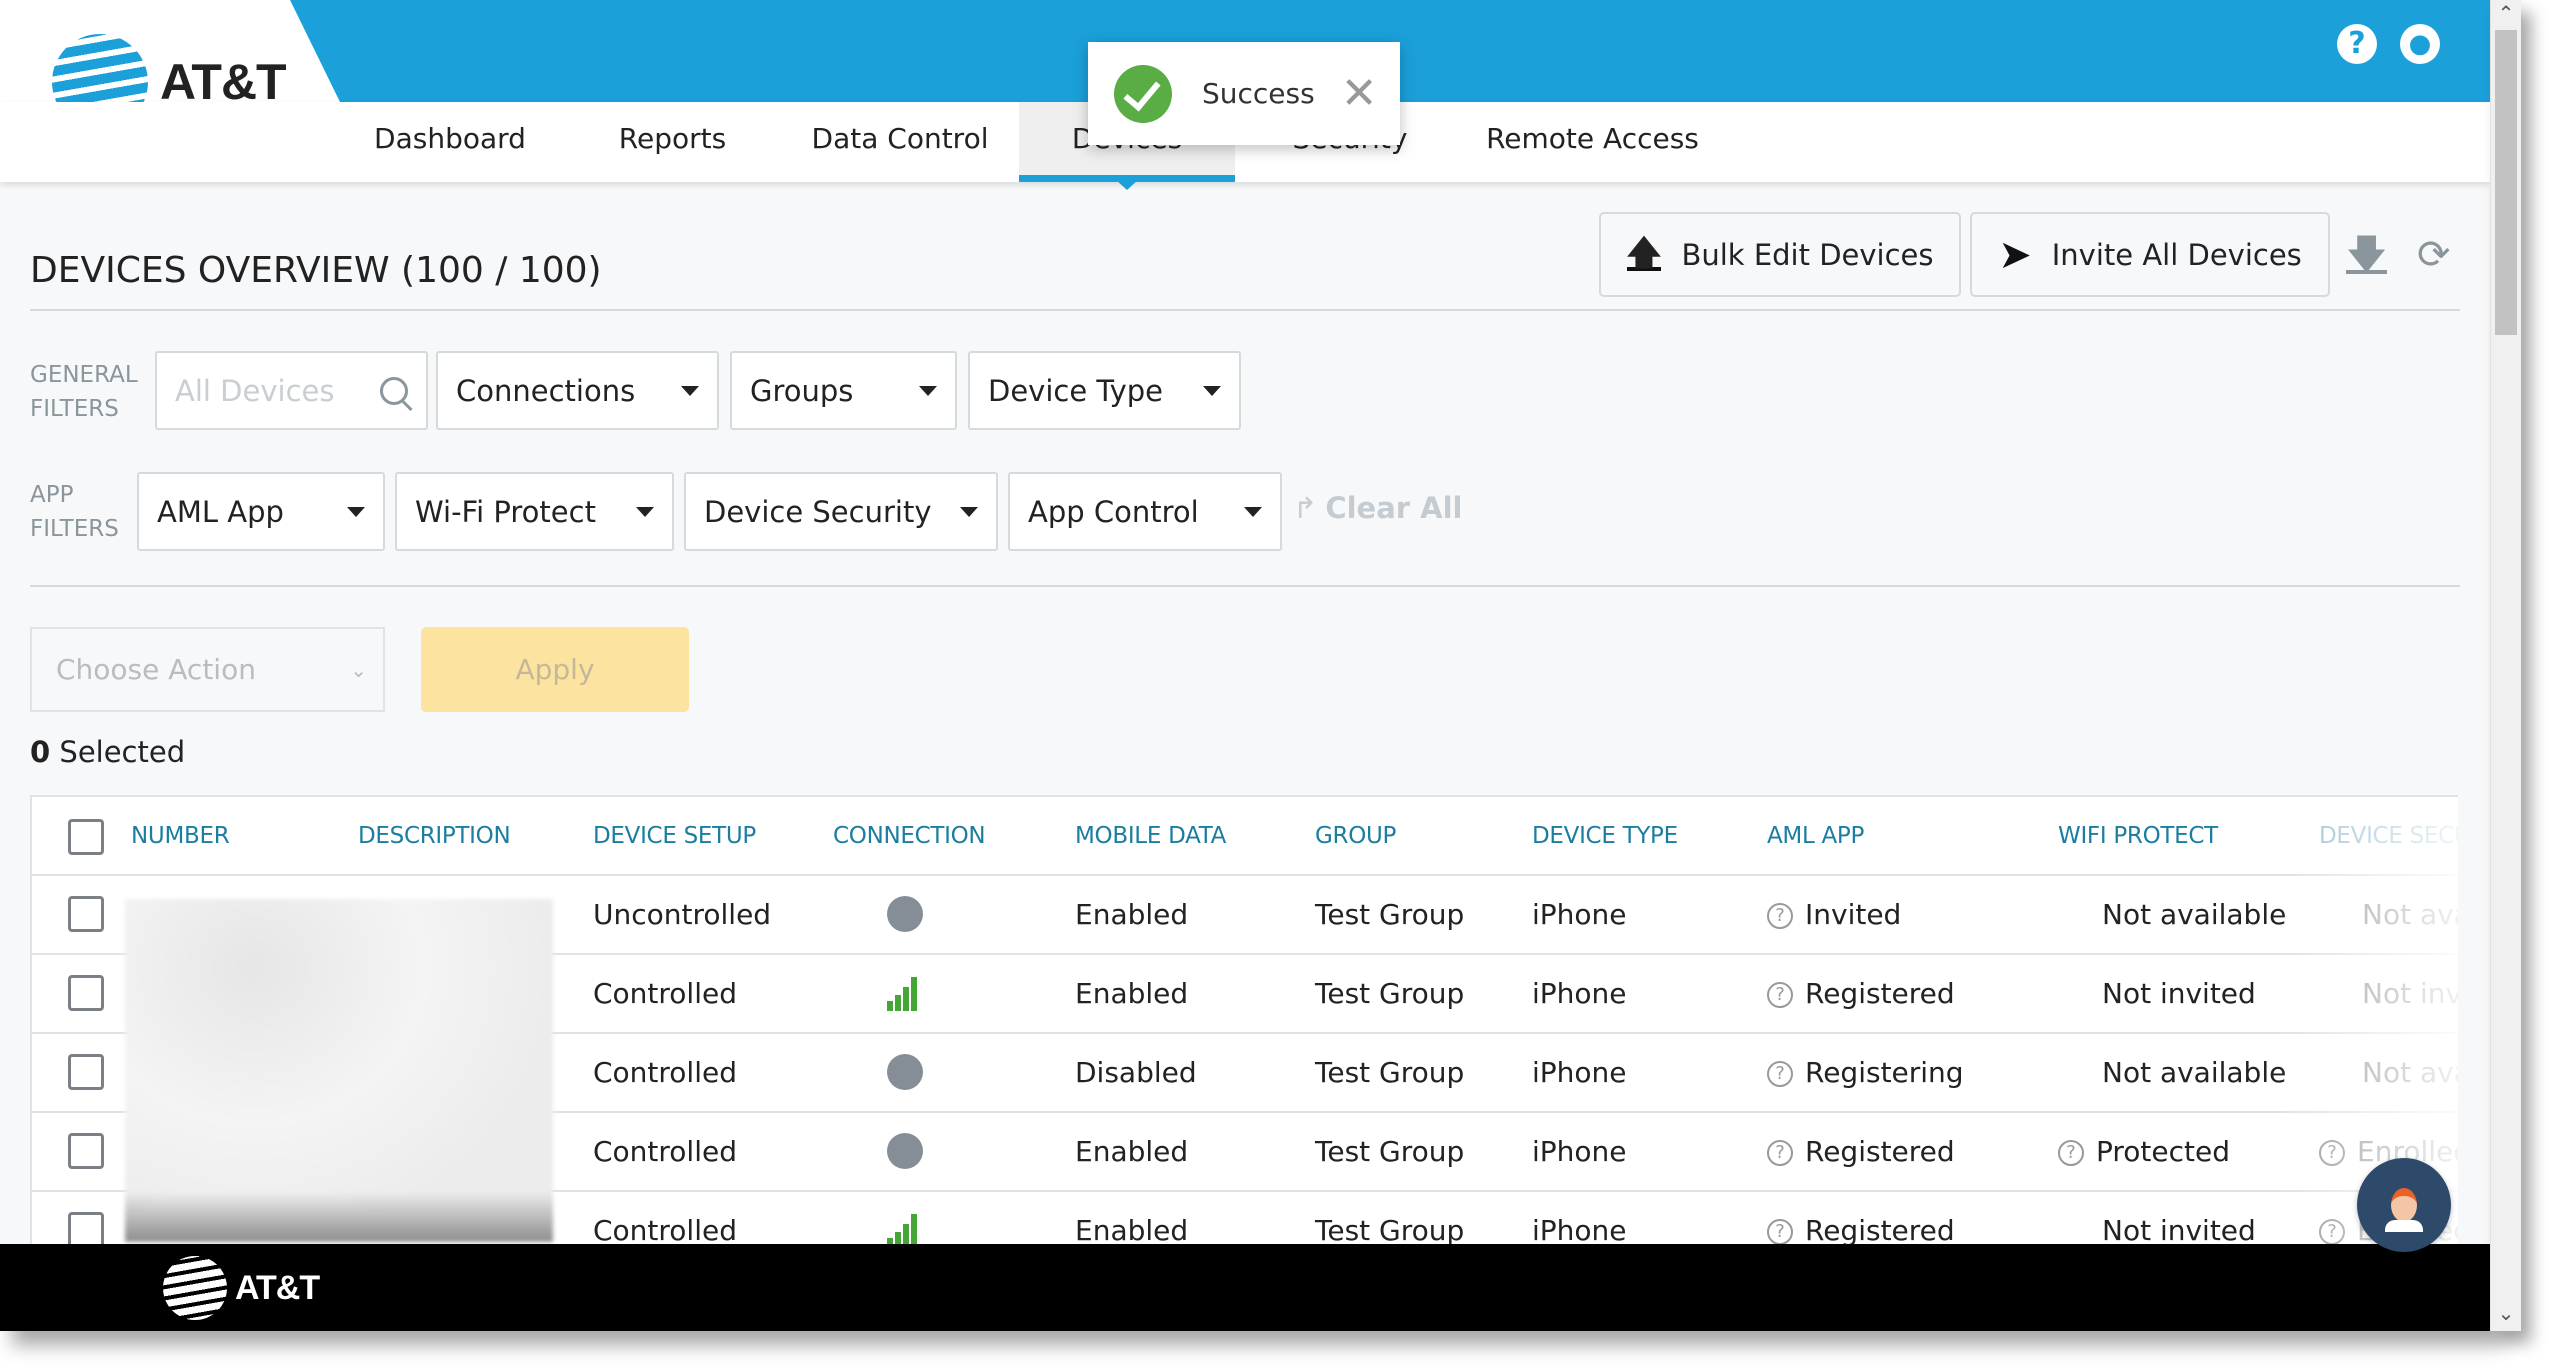  What do you see at coordinates (1815, 836) in the screenshot?
I see `col-aml-app: AML APP` at bounding box center [1815, 836].